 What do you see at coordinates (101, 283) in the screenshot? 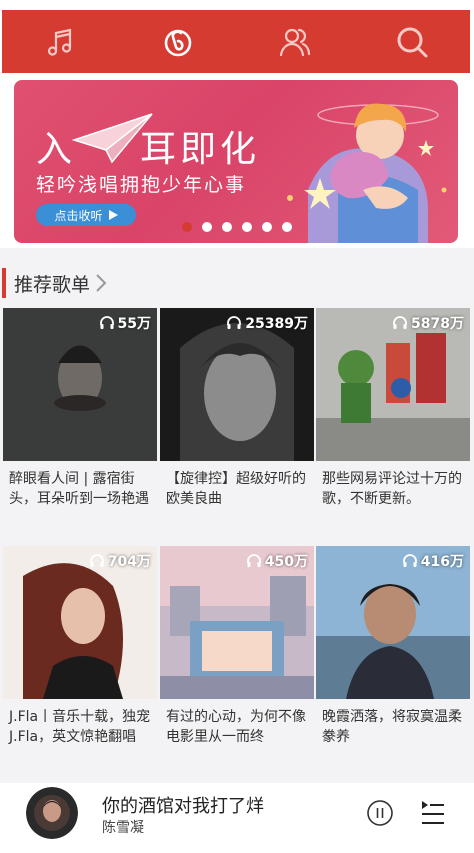
I see `chevron-right-icon` at bounding box center [101, 283].